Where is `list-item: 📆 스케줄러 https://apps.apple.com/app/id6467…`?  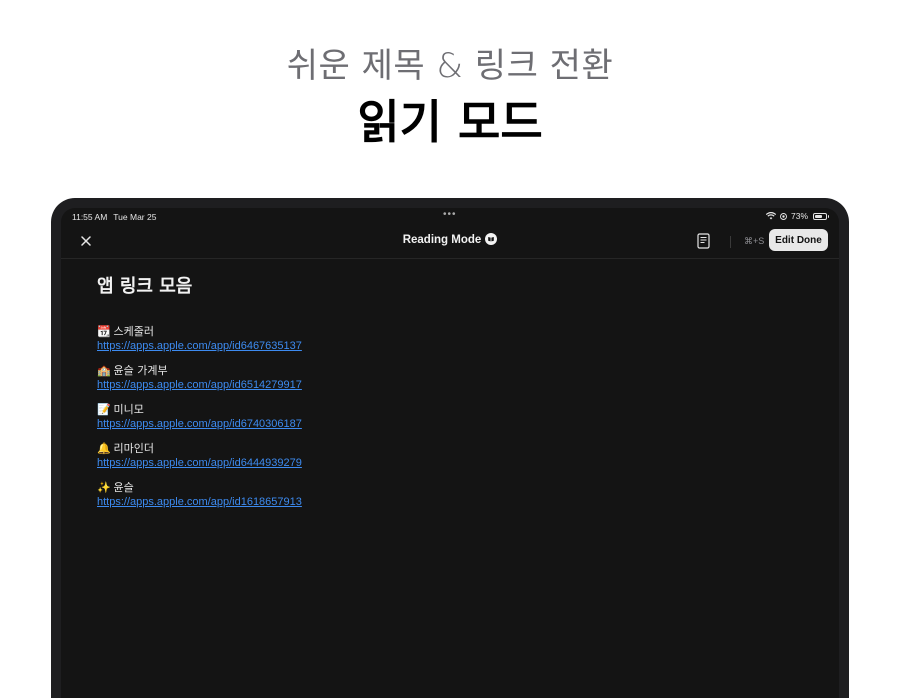 list-item: 📆 스케줄러 https://apps.apple.com/app/id6467… is located at coordinates (458, 339).